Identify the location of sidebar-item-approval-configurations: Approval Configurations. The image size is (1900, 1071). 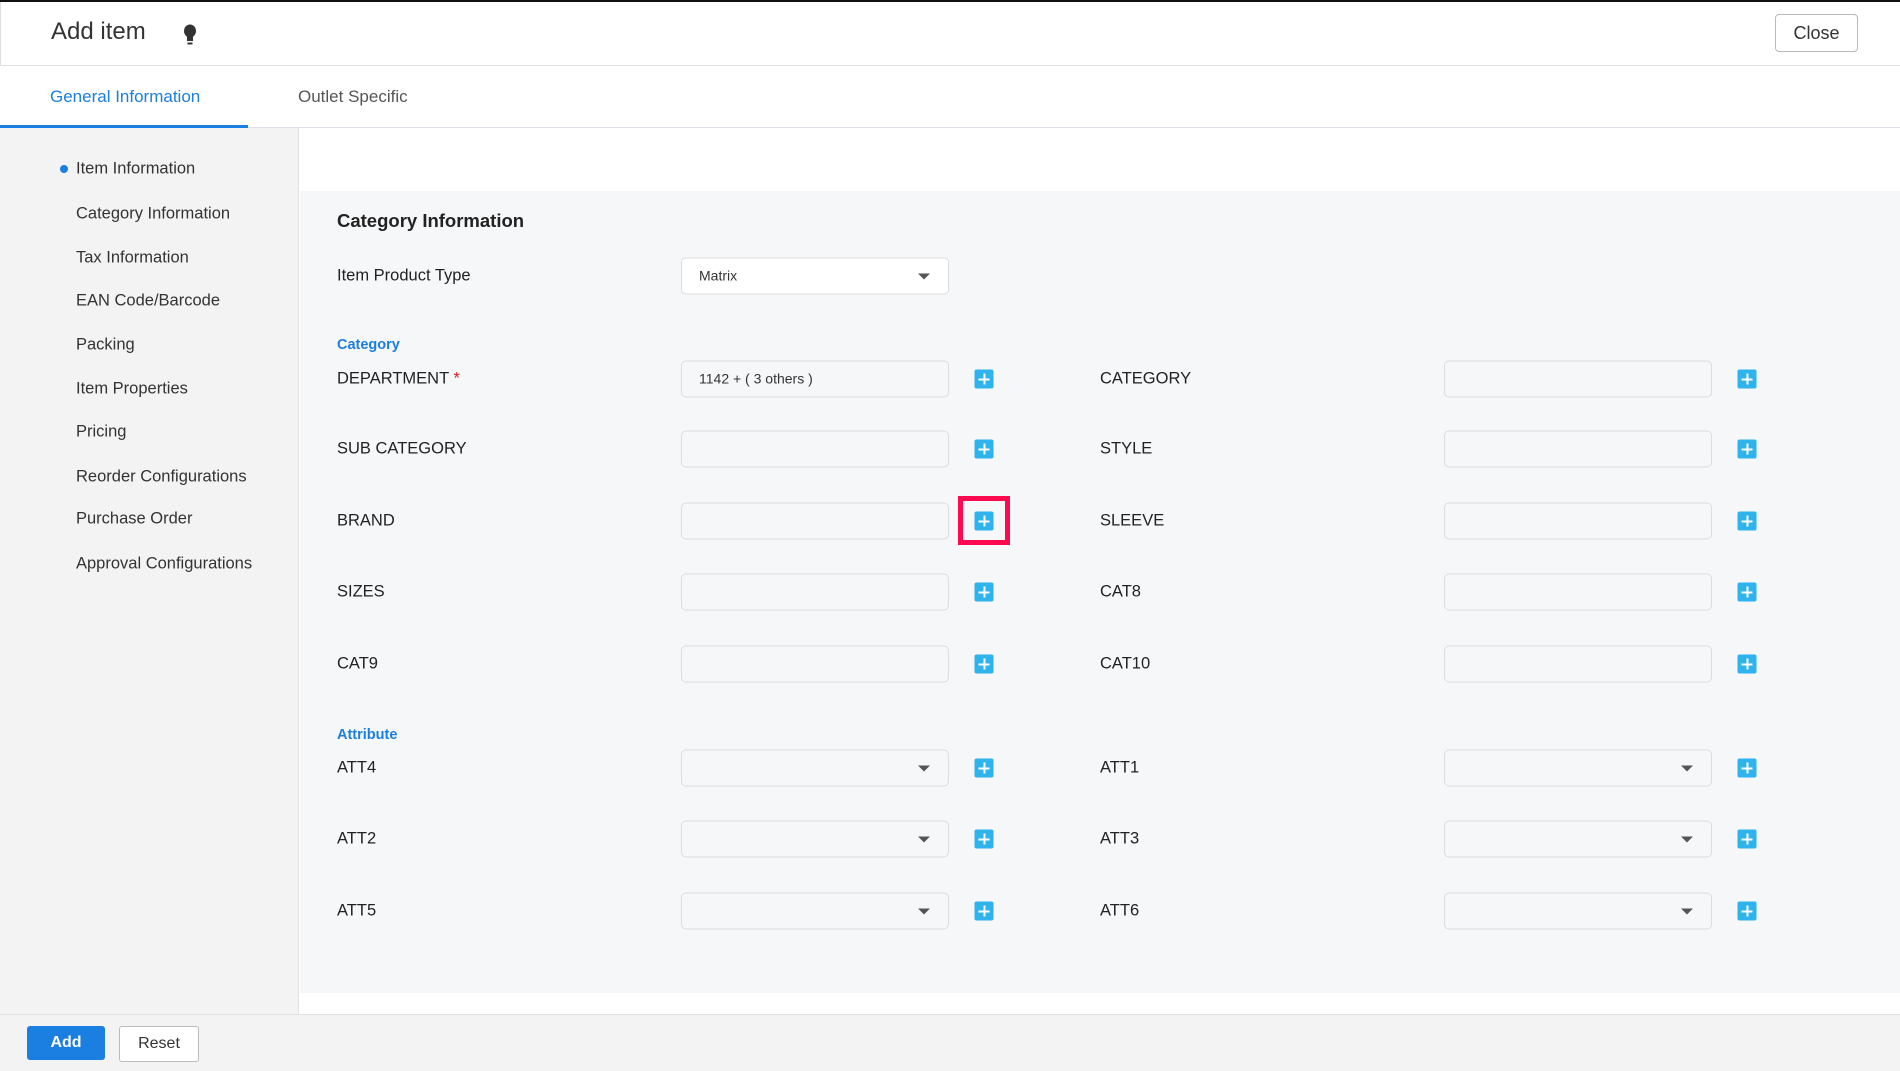
(164, 564).